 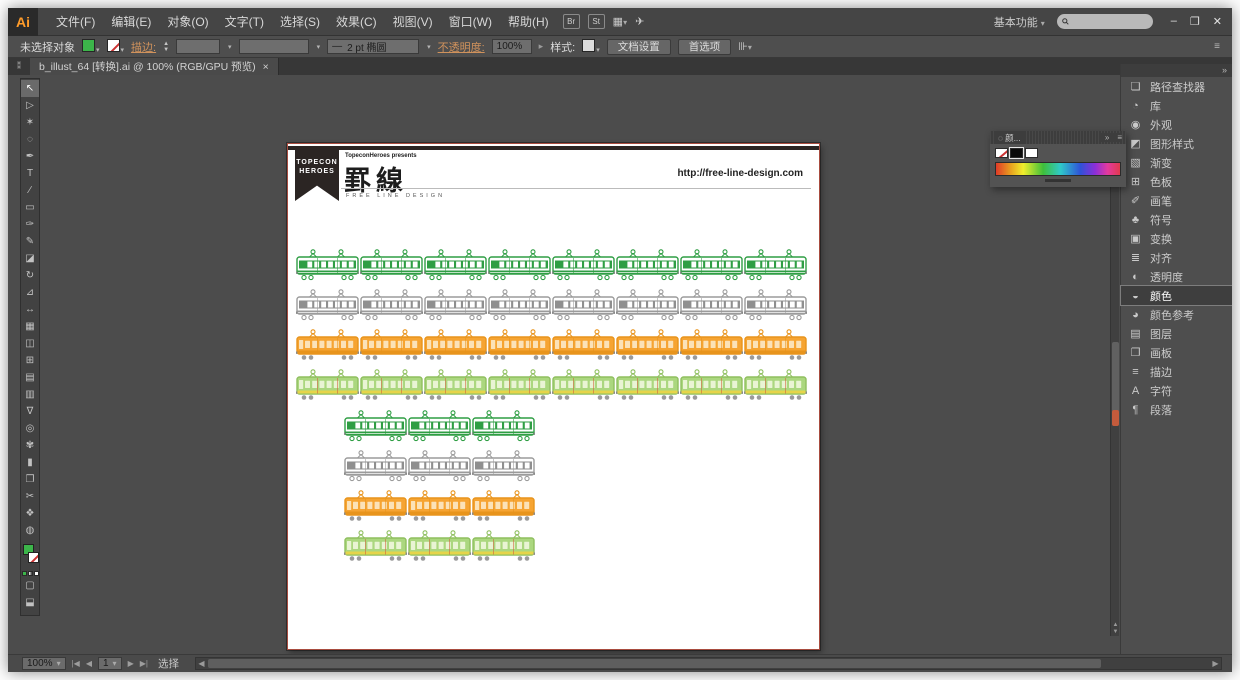 What do you see at coordinates (30, 258) in the screenshot?
I see `eraser-tool: ◪` at bounding box center [30, 258].